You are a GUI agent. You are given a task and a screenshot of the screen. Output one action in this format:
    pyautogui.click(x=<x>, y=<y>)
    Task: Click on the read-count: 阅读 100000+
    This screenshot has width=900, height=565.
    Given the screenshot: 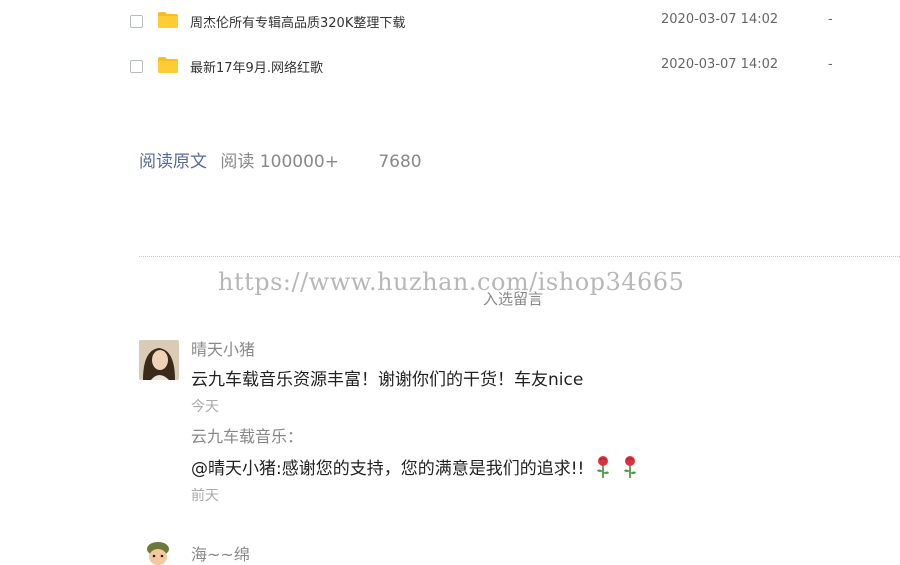 What is the action you would take?
    pyautogui.click(x=279, y=162)
    